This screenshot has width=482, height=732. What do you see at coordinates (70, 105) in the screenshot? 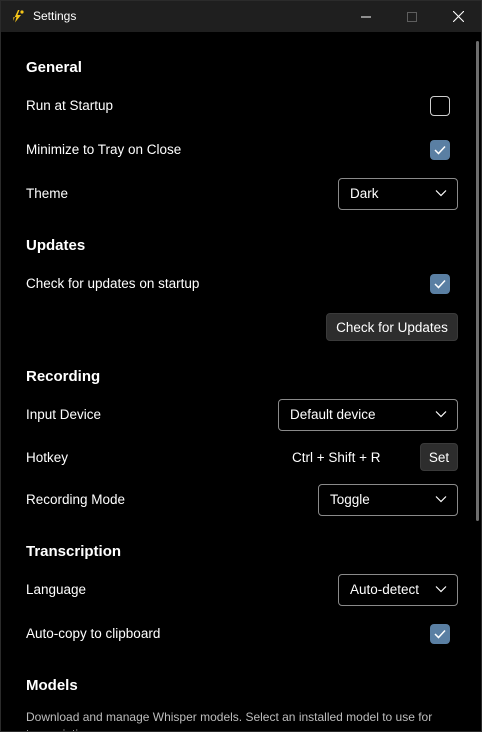
I see `run-at-startup-label: Run at Startup` at bounding box center [70, 105].